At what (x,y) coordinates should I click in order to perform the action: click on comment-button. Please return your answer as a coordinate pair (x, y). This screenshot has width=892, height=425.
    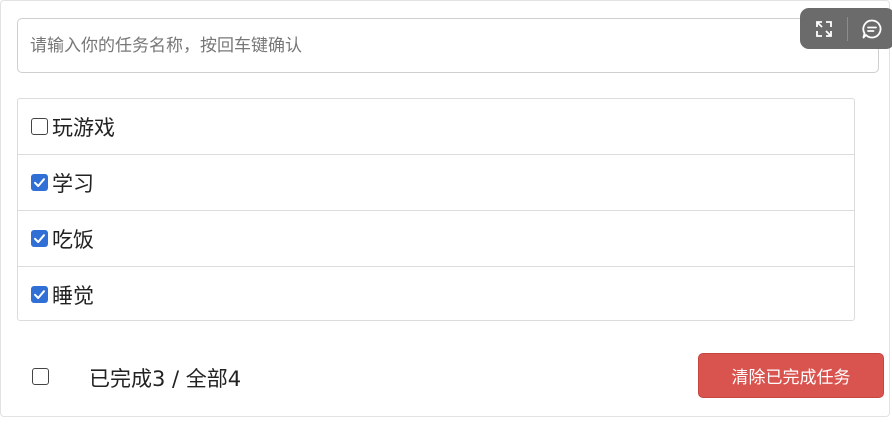
    Looking at the image, I should click on (870, 28).